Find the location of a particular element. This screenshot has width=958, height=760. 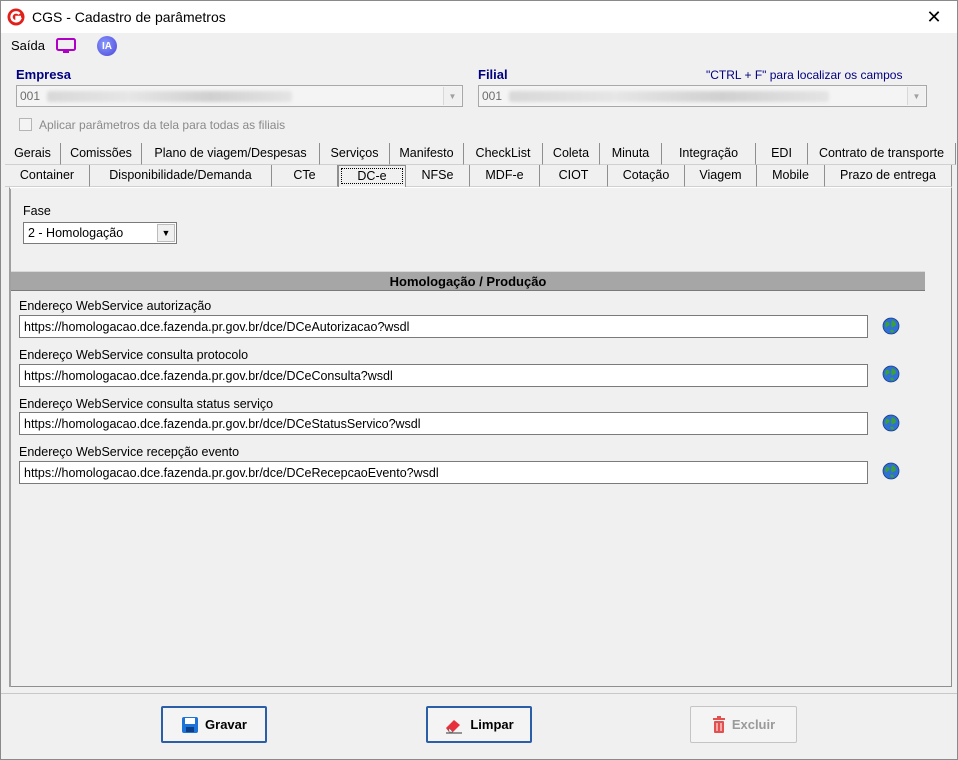

fase-select: 2 - Homologação ▼ is located at coordinates (100, 233).